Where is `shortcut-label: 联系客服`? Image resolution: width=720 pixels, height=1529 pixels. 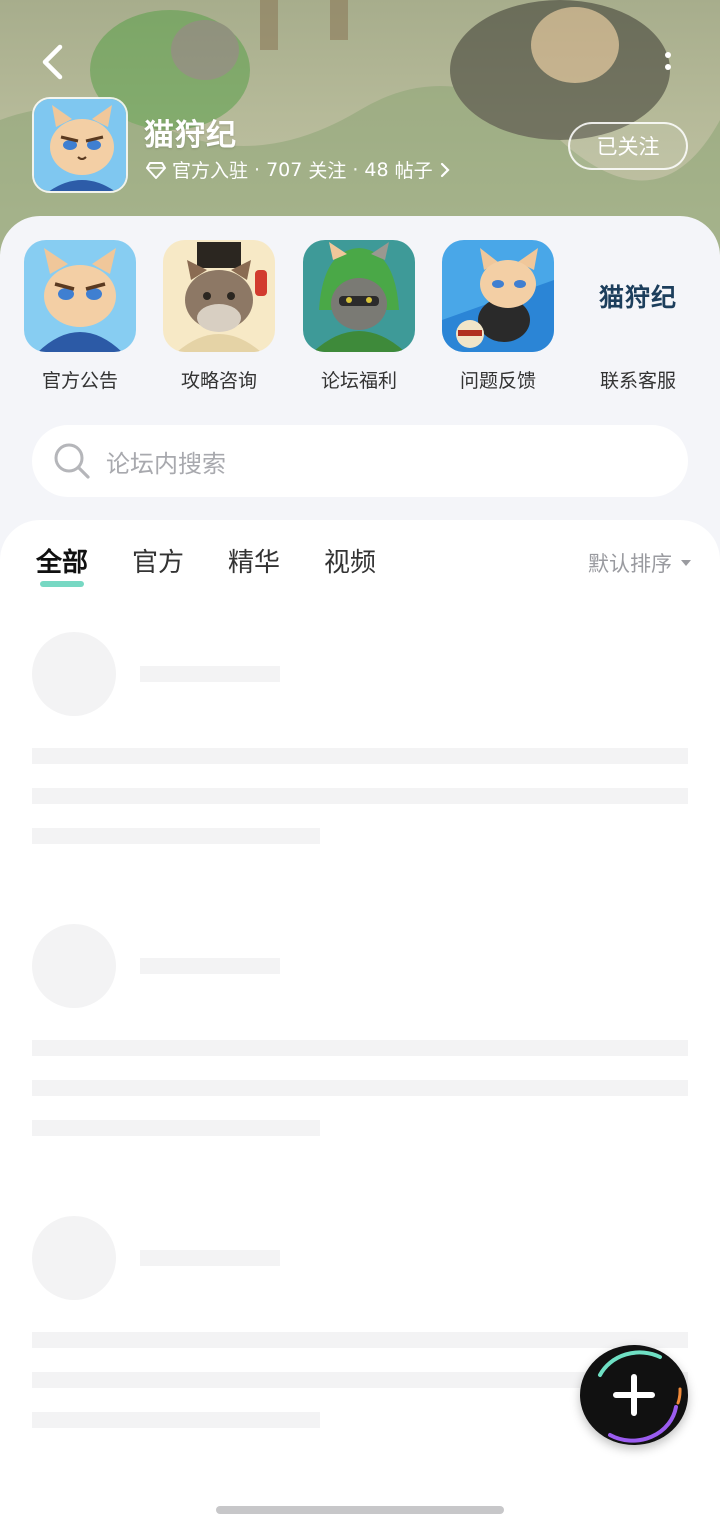
shortcut-label: 联系客服 is located at coordinates (637, 381).